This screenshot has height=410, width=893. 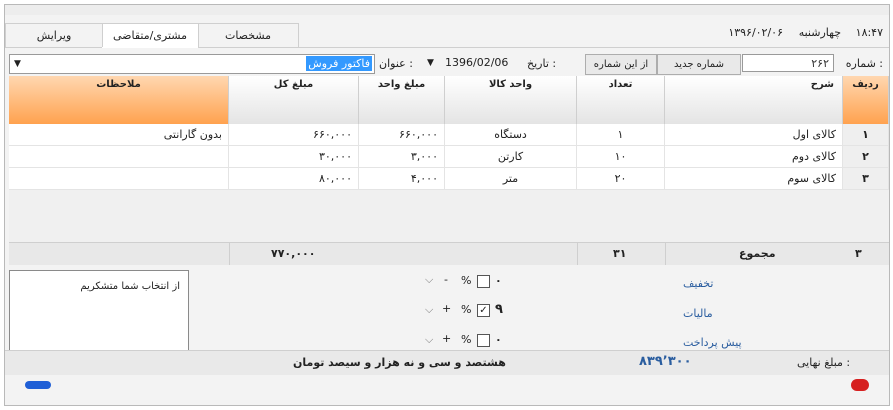 I want to click on row-index: ۳, so click(x=866, y=178).